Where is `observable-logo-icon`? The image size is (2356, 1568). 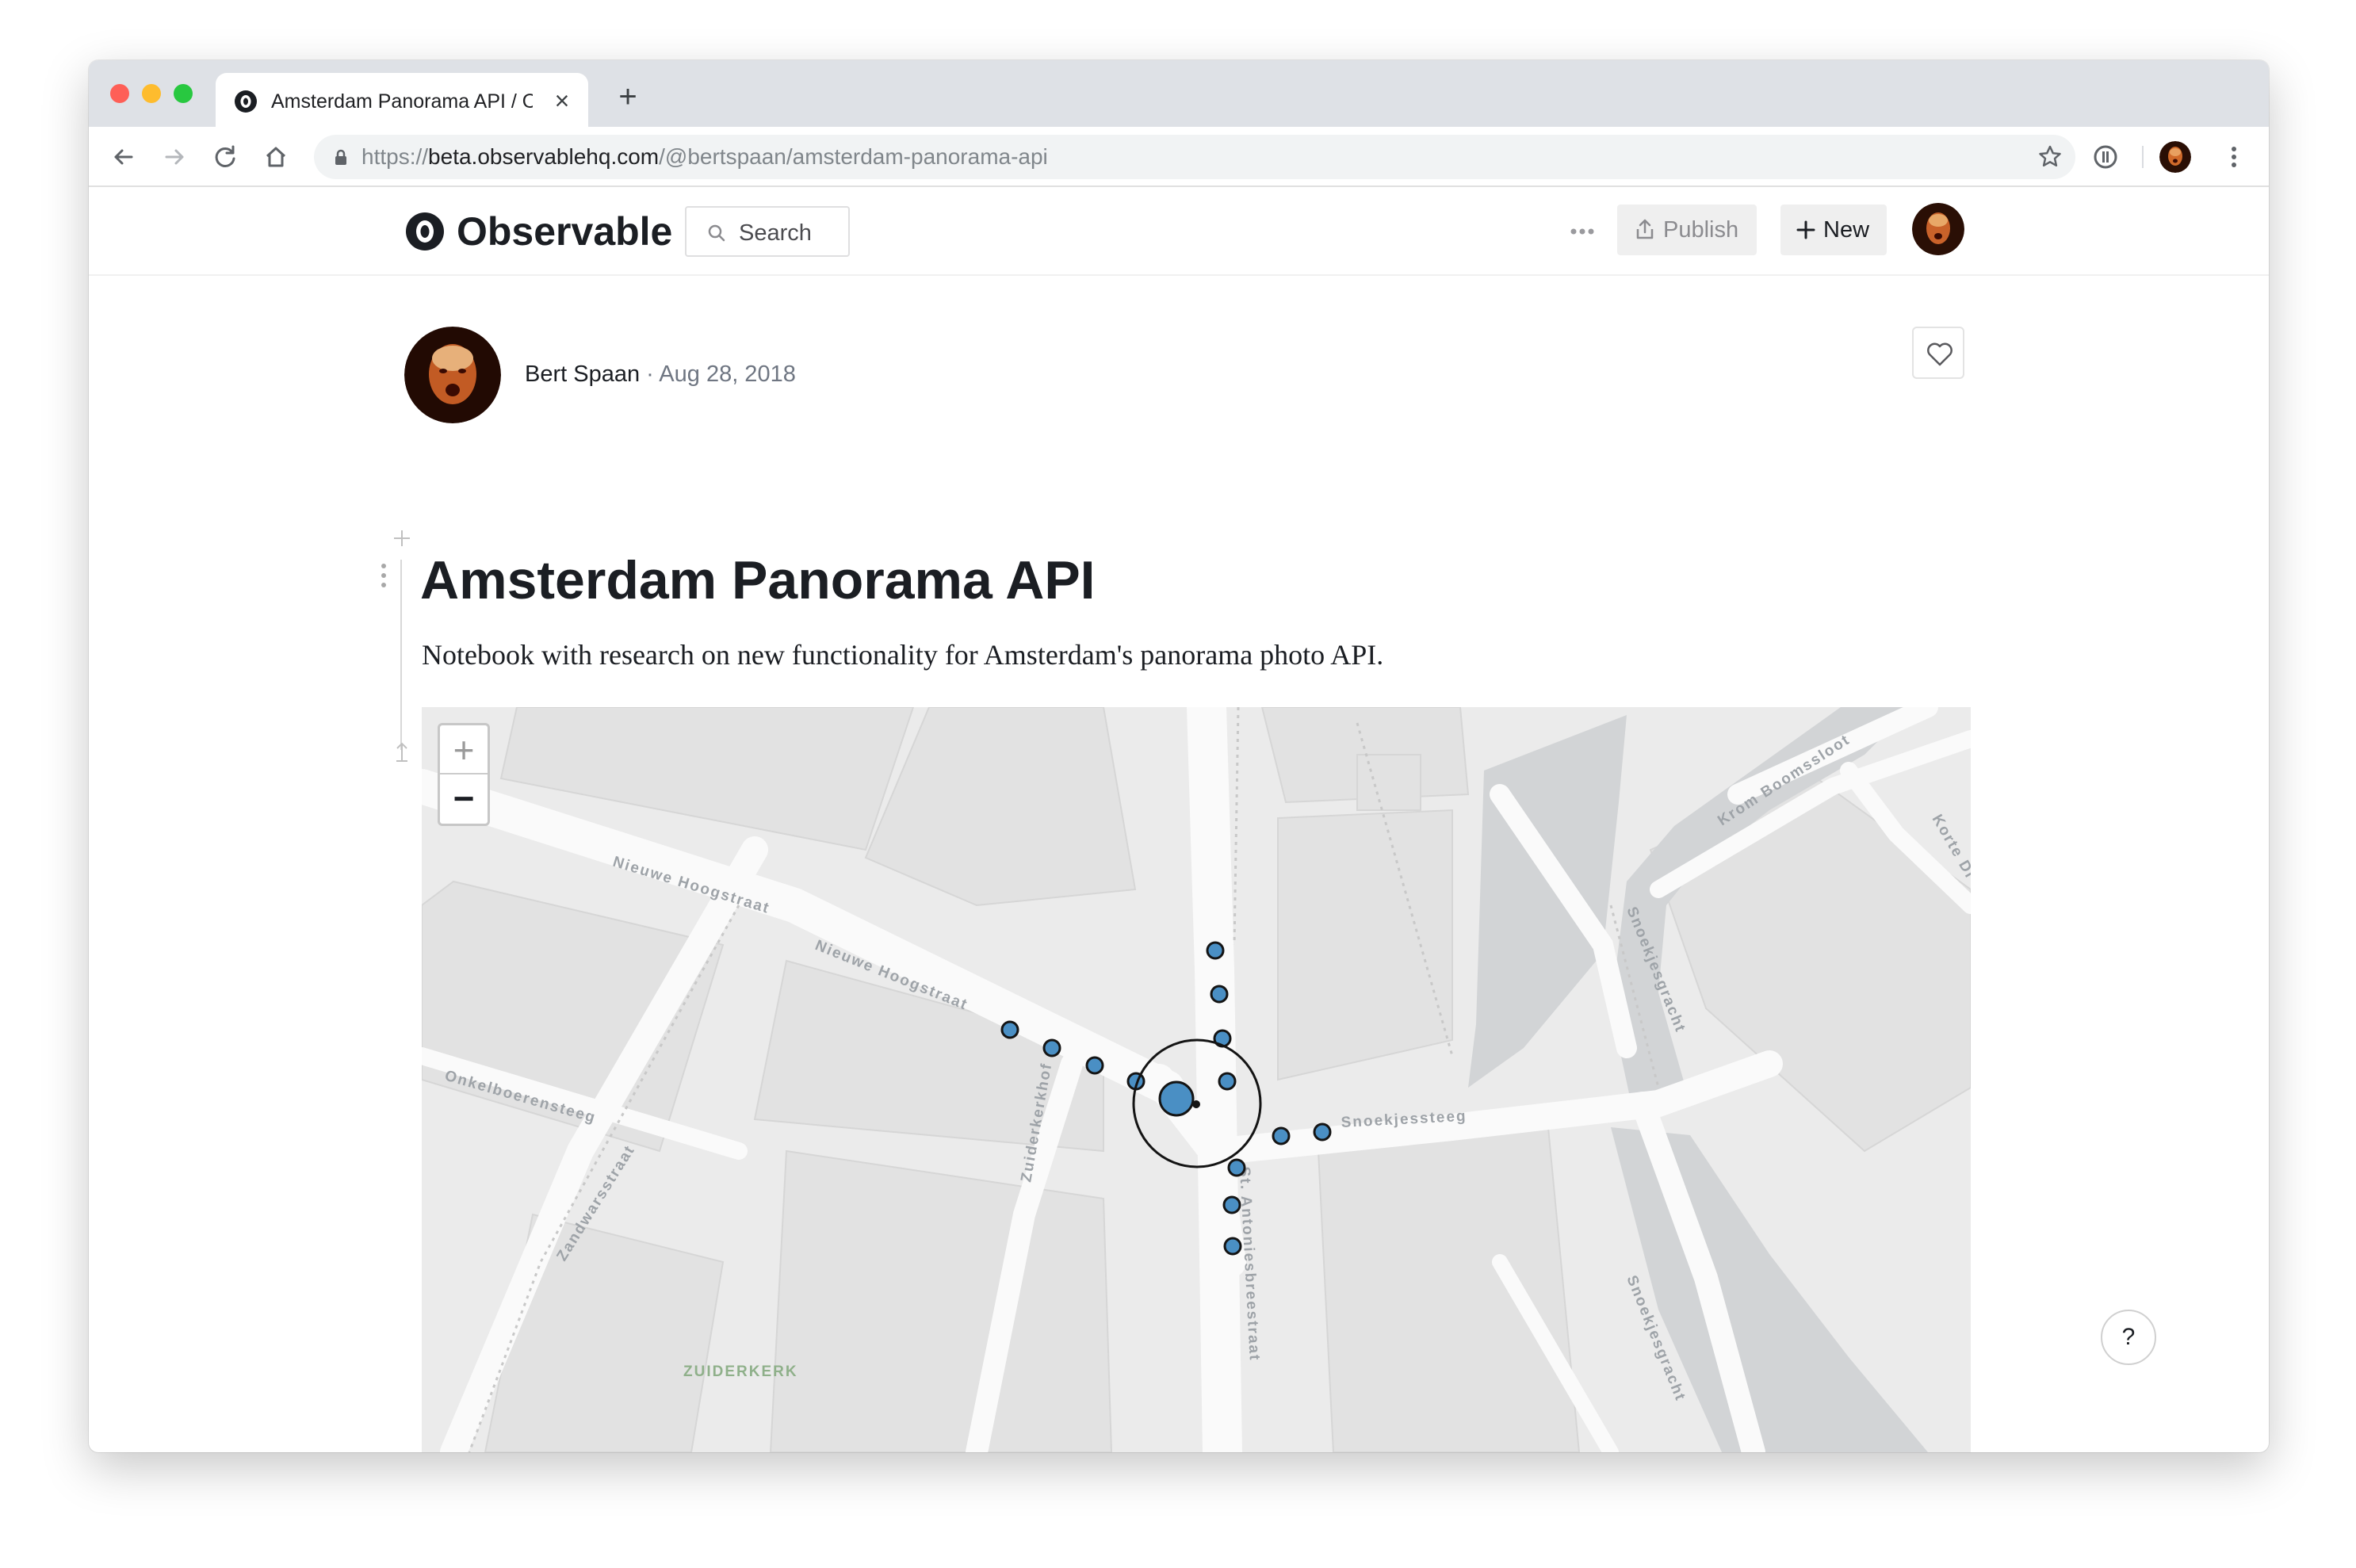
observable-logo-icon is located at coordinates (425, 231).